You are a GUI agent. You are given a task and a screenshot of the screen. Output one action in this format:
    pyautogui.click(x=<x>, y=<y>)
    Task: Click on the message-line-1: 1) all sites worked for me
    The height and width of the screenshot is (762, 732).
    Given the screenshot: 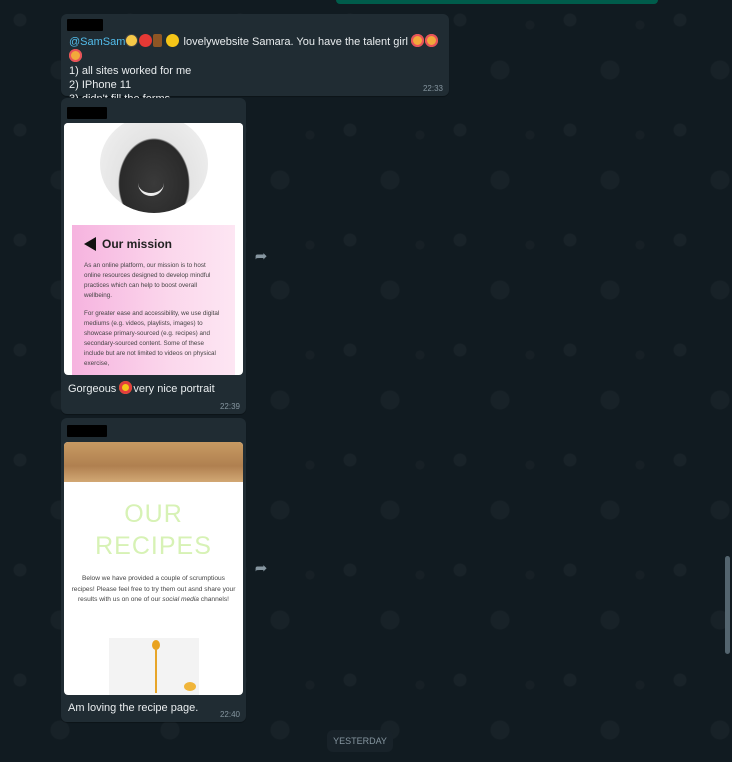 What is the action you would take?
    pyautogui.click(x=130, y=71)
    